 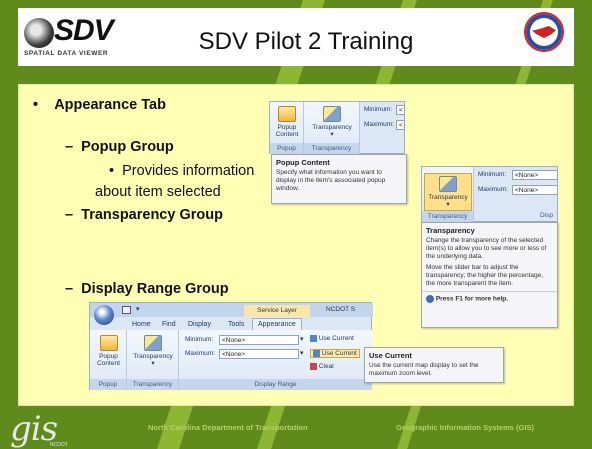 I want to click on bullet-popup-group: – Popup Group, so click(x=119, y=147).